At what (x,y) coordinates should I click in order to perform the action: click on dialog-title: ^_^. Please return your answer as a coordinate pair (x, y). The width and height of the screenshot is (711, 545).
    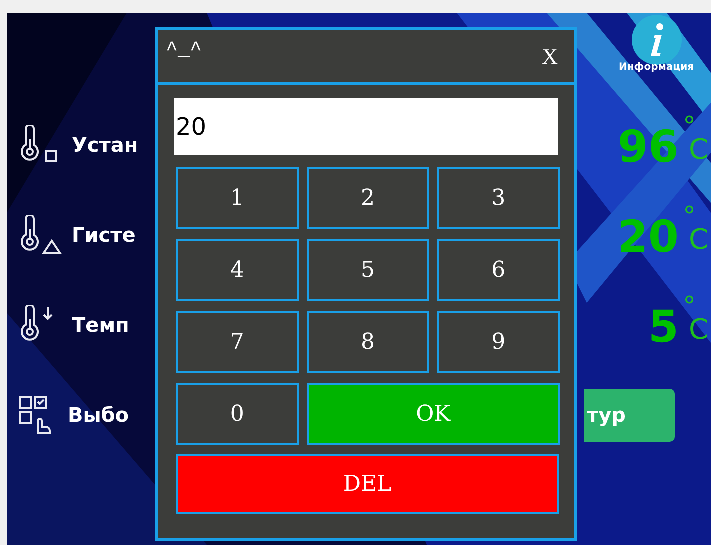
    Looking at the image, I should click on (184, 51).